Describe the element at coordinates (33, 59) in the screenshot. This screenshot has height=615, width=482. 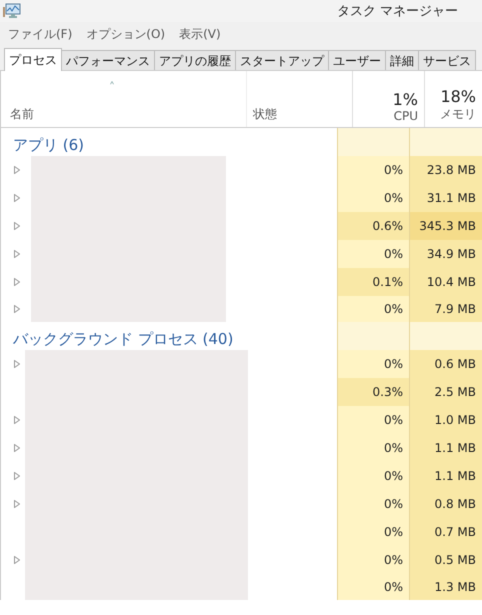
I see `tab: プロセス` at that location.